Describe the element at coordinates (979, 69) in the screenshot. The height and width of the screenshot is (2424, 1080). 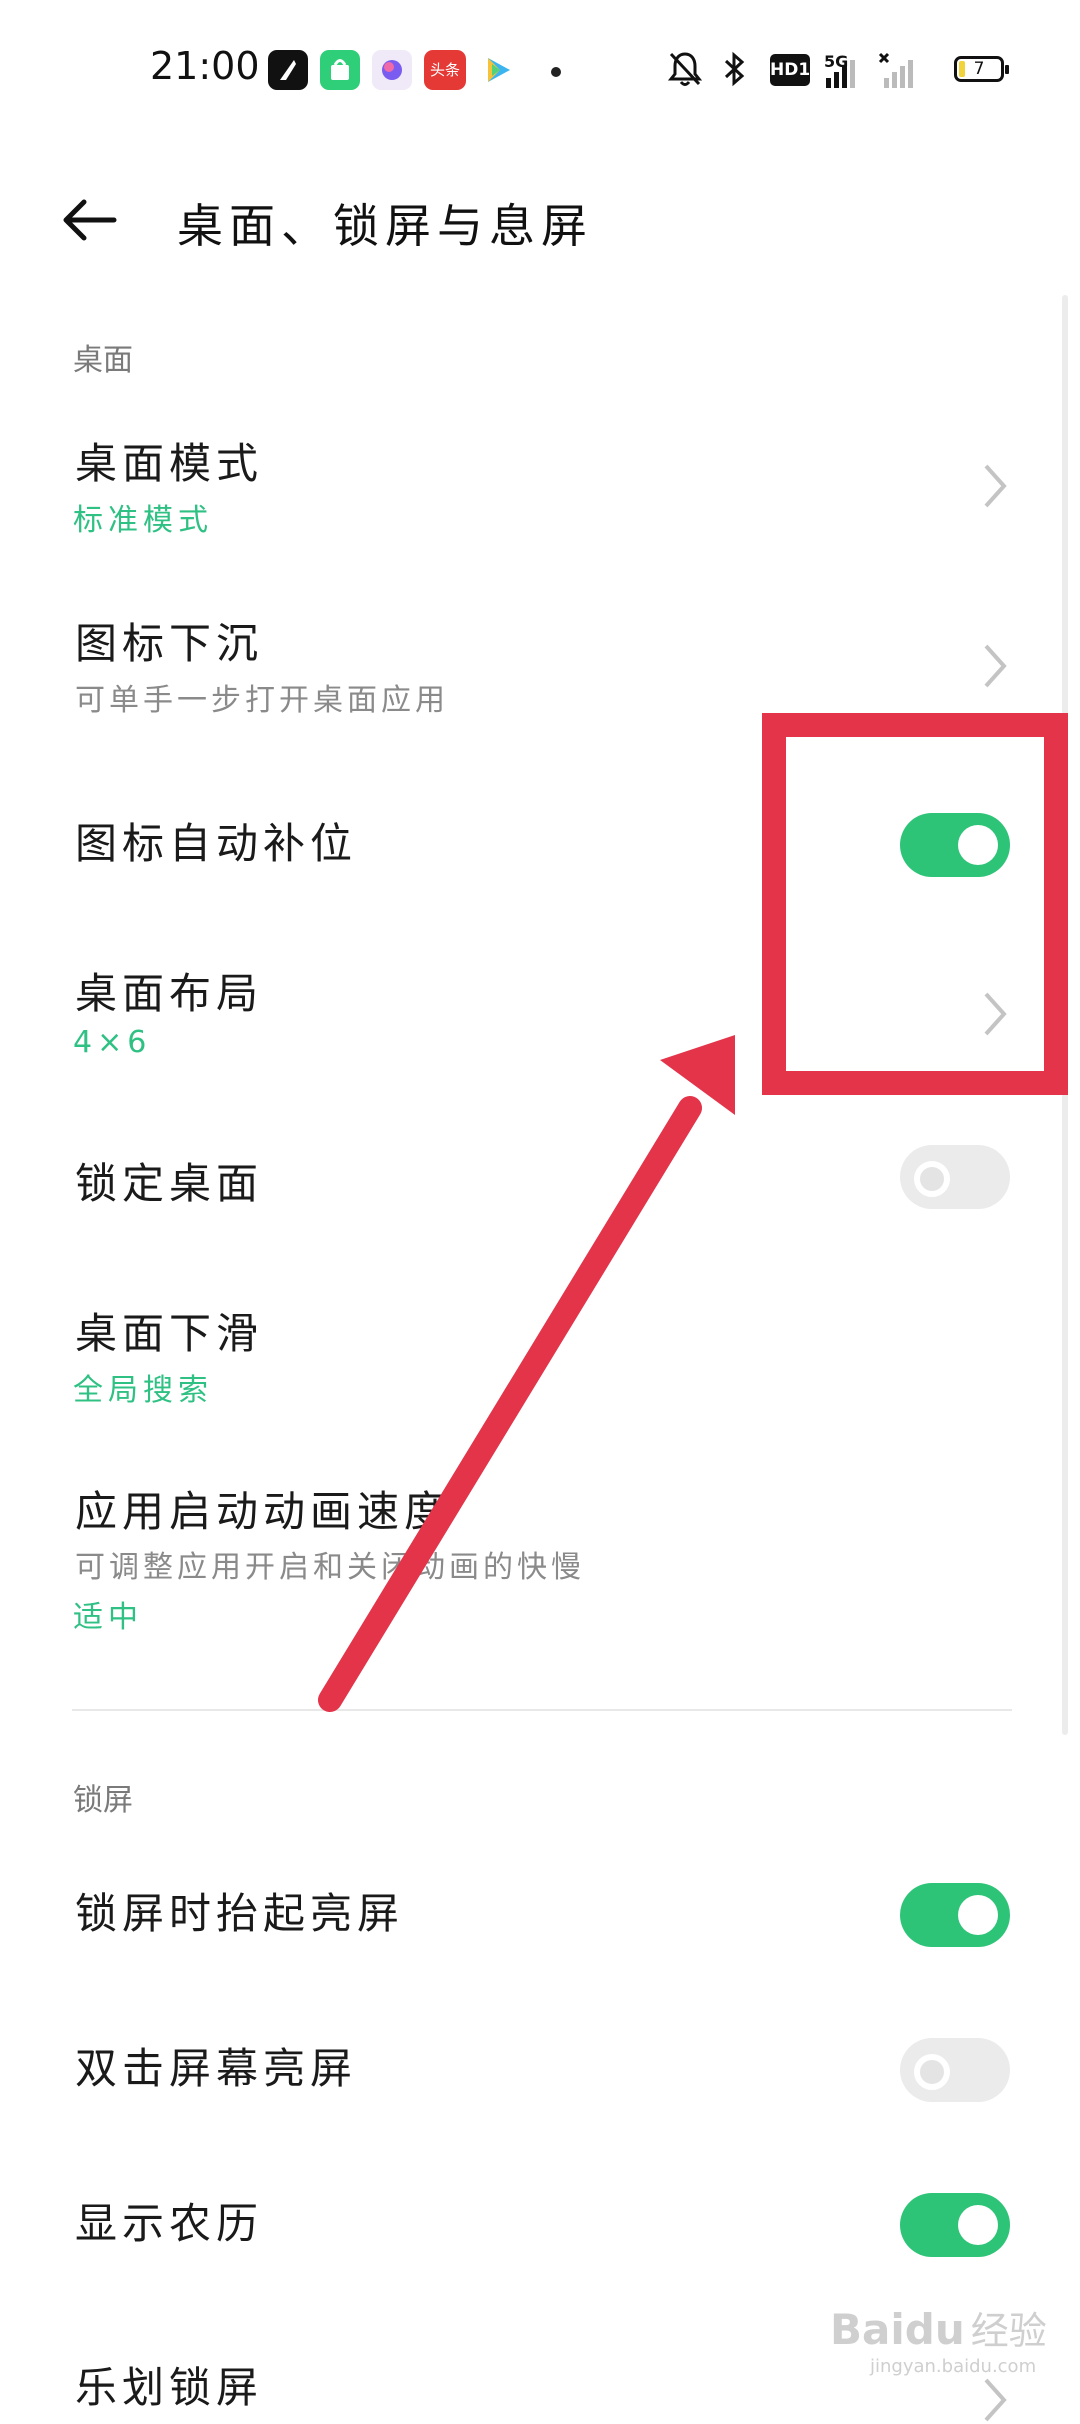
I see `battery-level: 7` at that location.